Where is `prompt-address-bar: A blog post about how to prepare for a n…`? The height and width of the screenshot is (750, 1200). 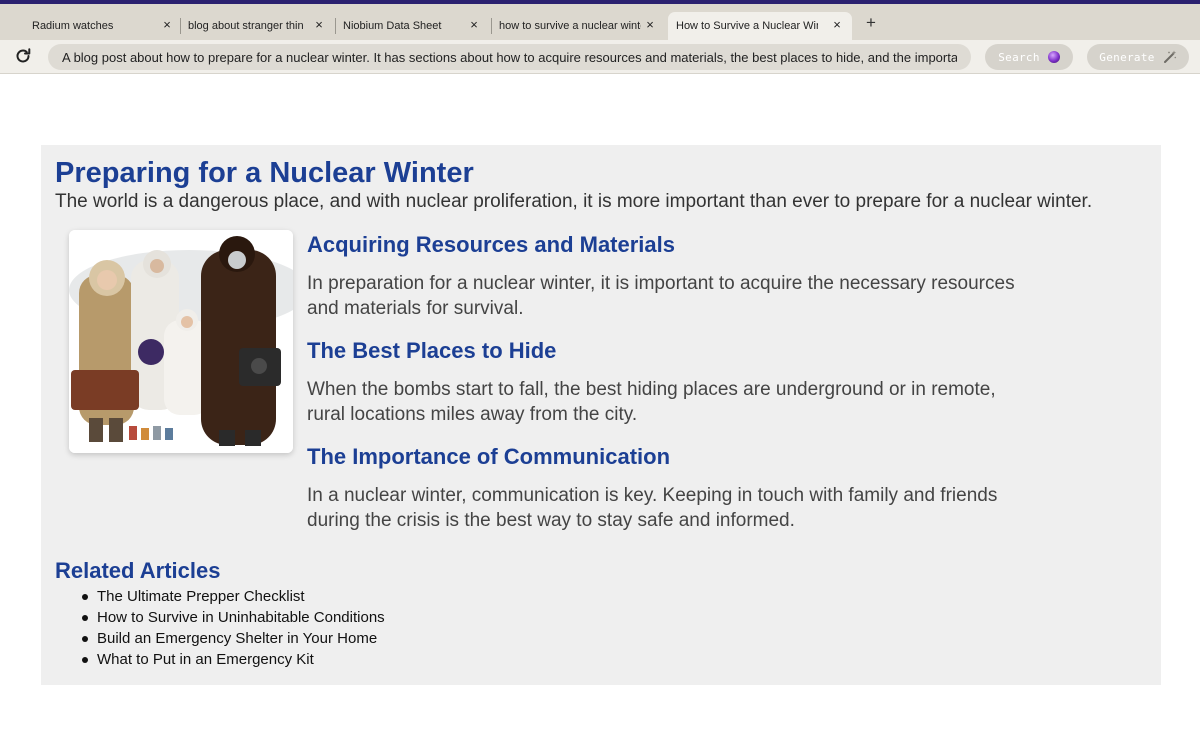 prompt-address-bar: A blog post about how to prepare for a n… is located at coordinates (509, 57).